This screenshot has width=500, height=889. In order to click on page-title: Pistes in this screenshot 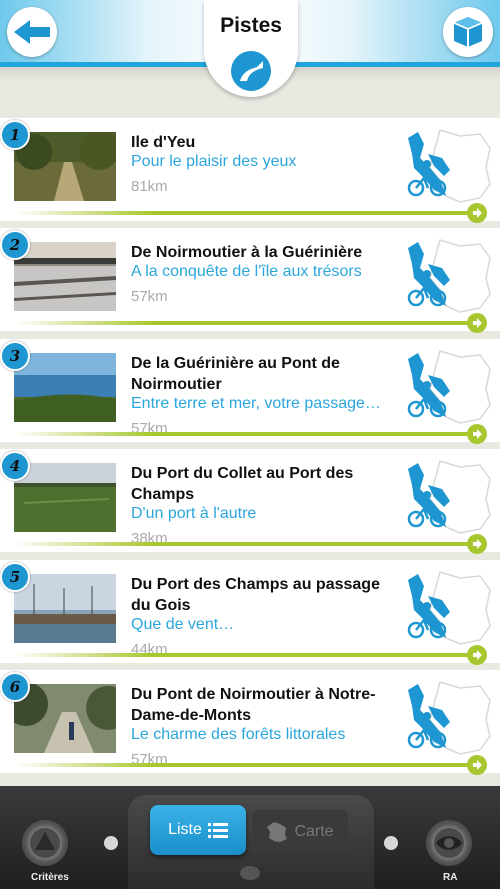, I will do `click(251, 25)`.